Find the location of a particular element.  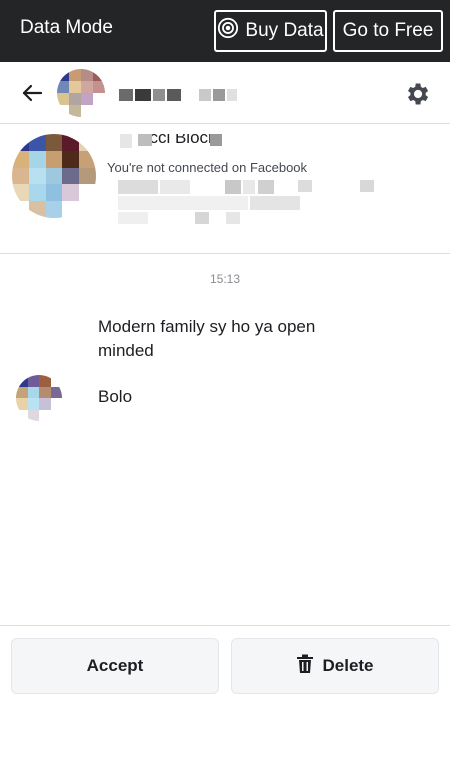

arrow-left-icon is located at coordinates (32, 95).